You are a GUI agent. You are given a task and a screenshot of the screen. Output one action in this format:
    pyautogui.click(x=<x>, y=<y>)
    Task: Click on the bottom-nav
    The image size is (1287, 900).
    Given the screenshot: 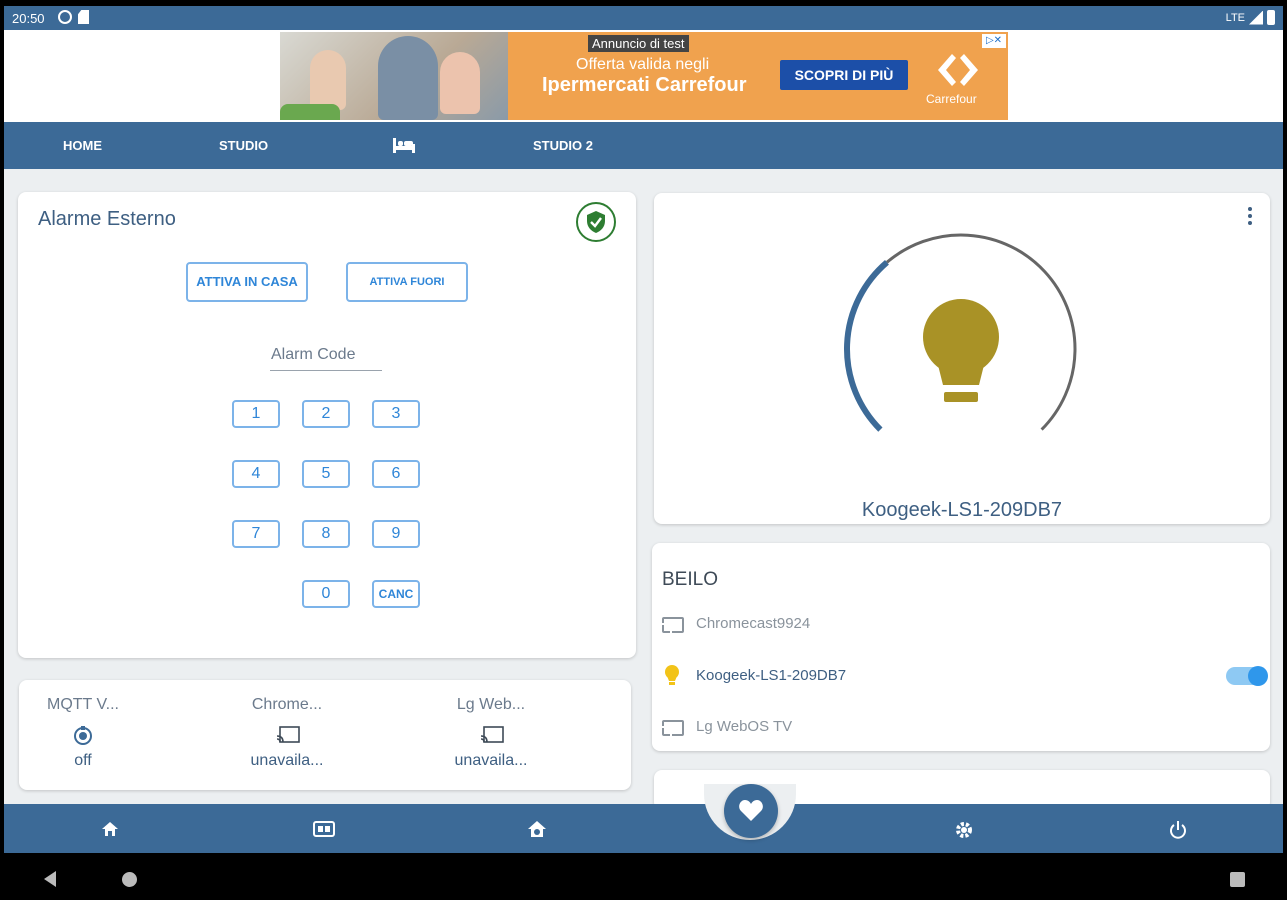 What is the action you would take?
    pyautogui.click(x=643, y=818)
    